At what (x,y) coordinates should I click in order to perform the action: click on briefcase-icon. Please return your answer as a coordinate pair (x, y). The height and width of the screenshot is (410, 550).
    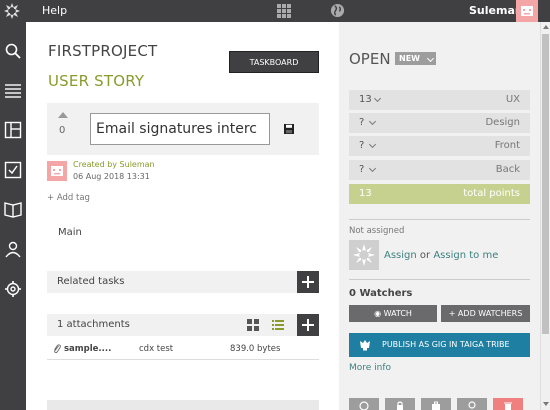
    Looking at the image, I should click on (436, 405).